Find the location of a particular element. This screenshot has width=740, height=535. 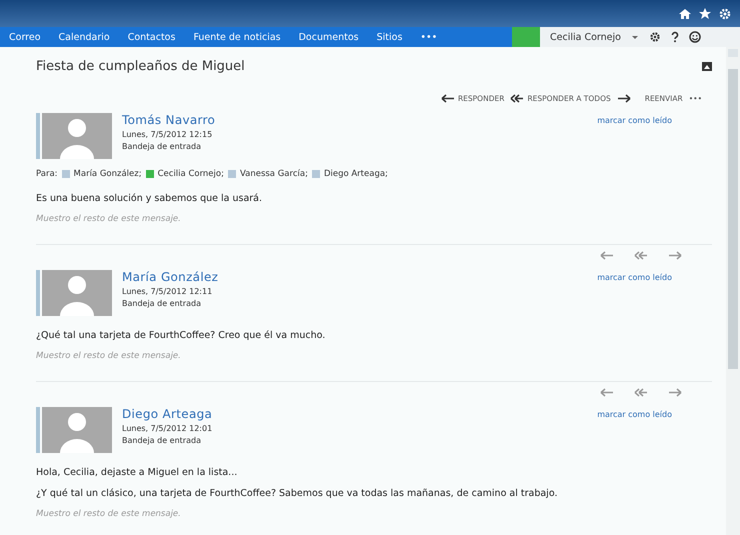

nav-link: Sitios is located at coordinates (390, 37).